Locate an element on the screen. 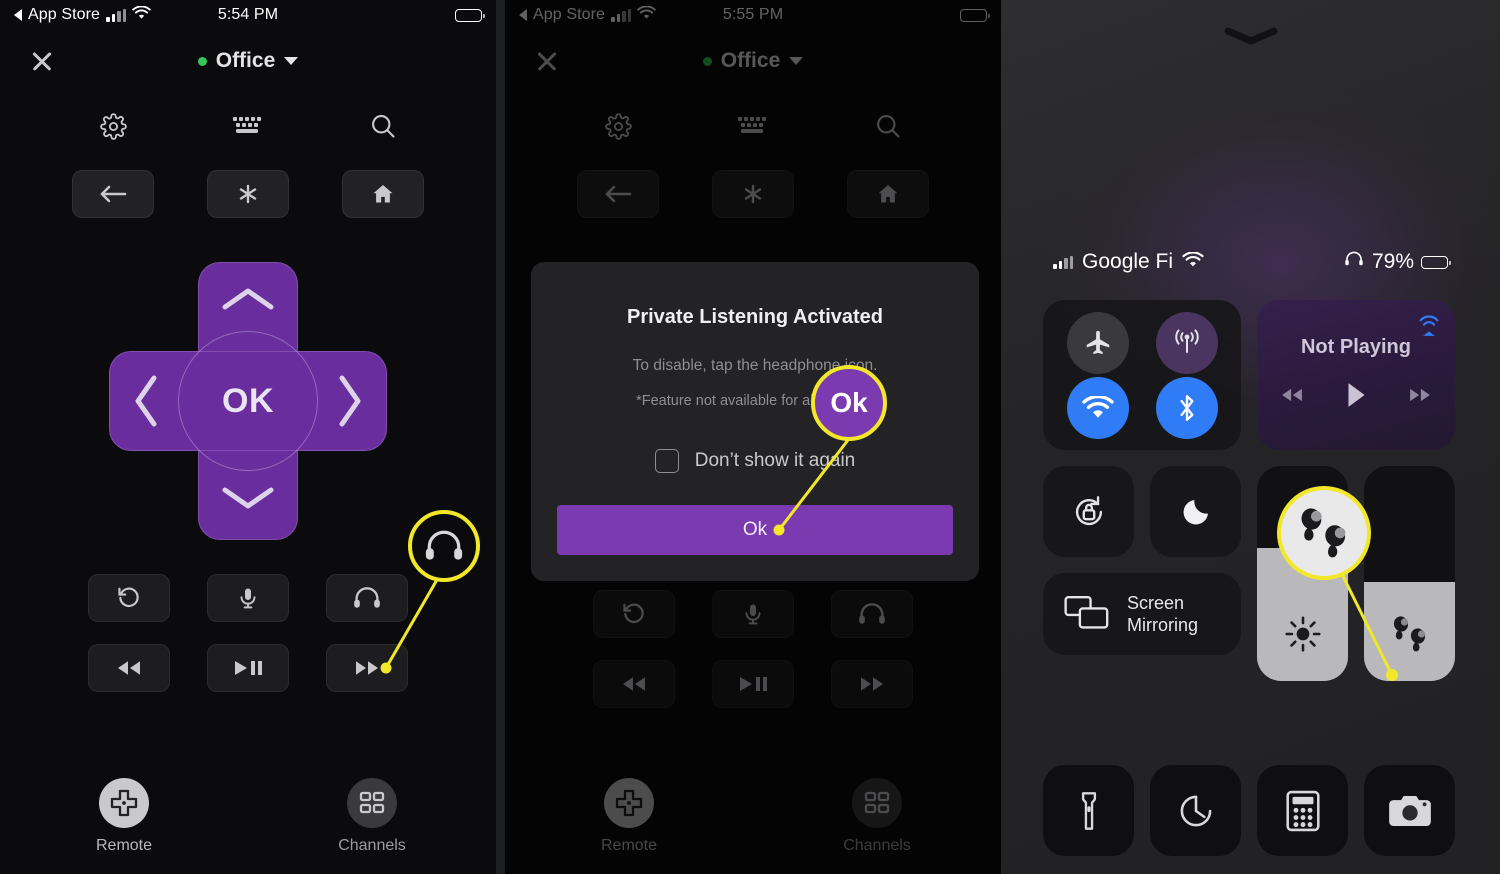 The height and width of the screenshot is (874, 1500). callout-ok-label: Ok is located at coordinates (849, 402).